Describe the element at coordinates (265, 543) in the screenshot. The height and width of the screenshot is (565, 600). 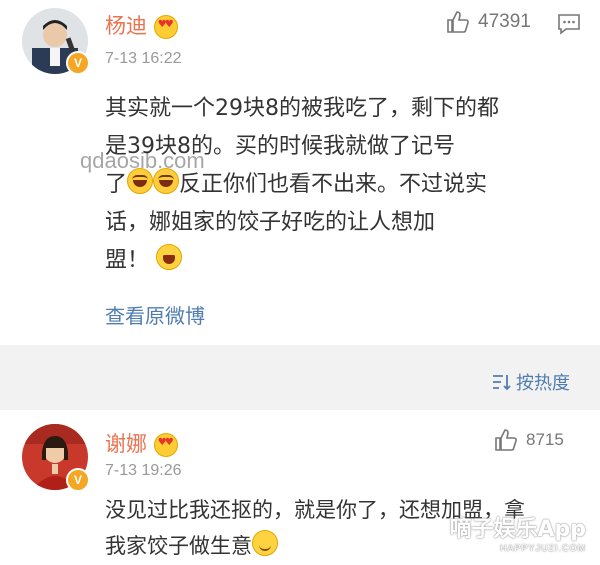
I see `smug-emoji-icon` at that location.